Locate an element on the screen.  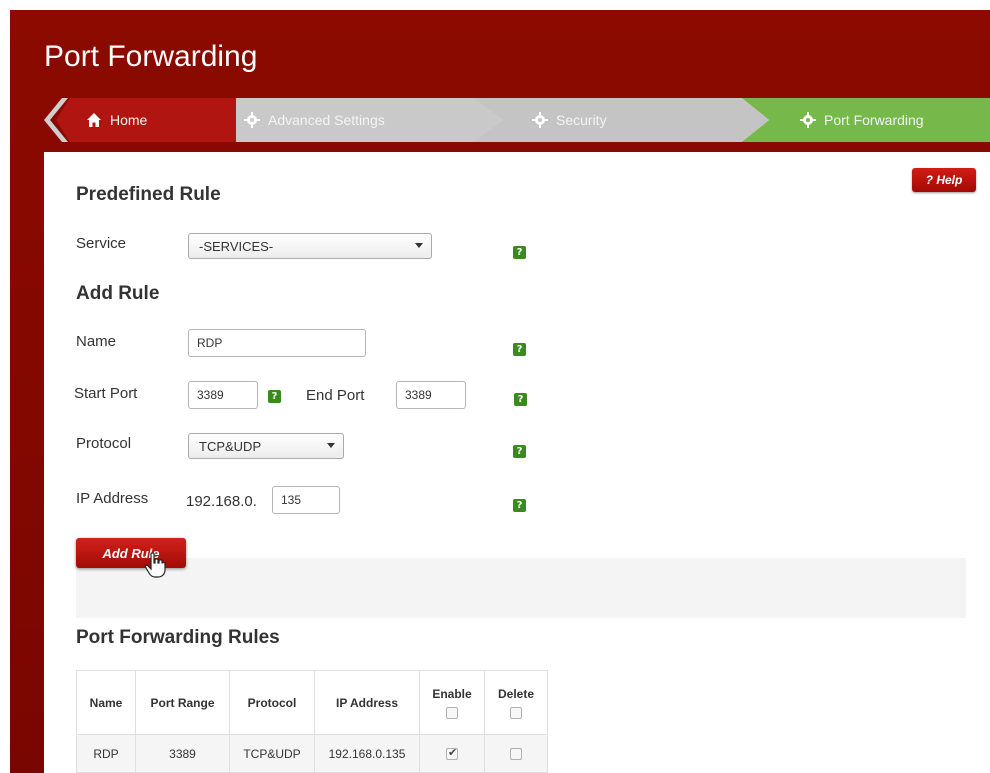
protocol-select: TCP&UDP is located at coordinates (266, 446).